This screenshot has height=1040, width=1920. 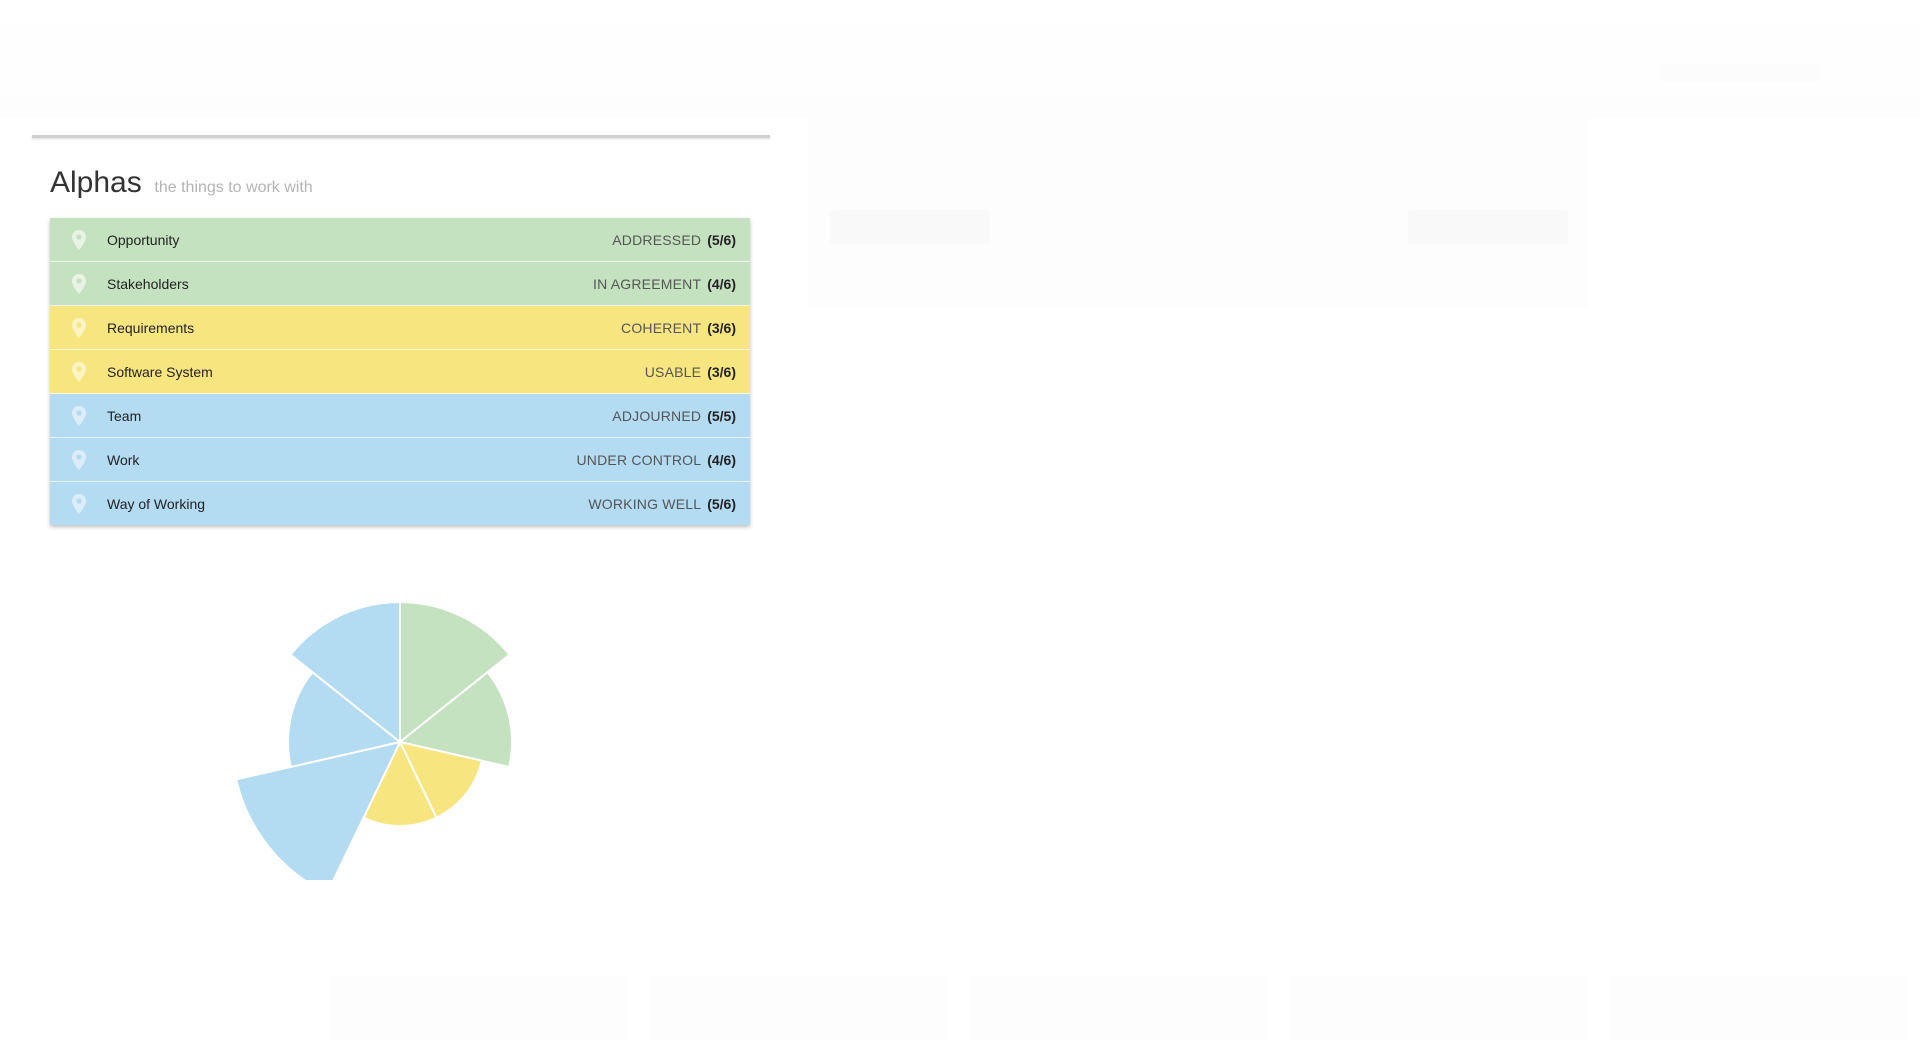 I want to click on alphas-title: Alphas, so click(x=96, y=182).